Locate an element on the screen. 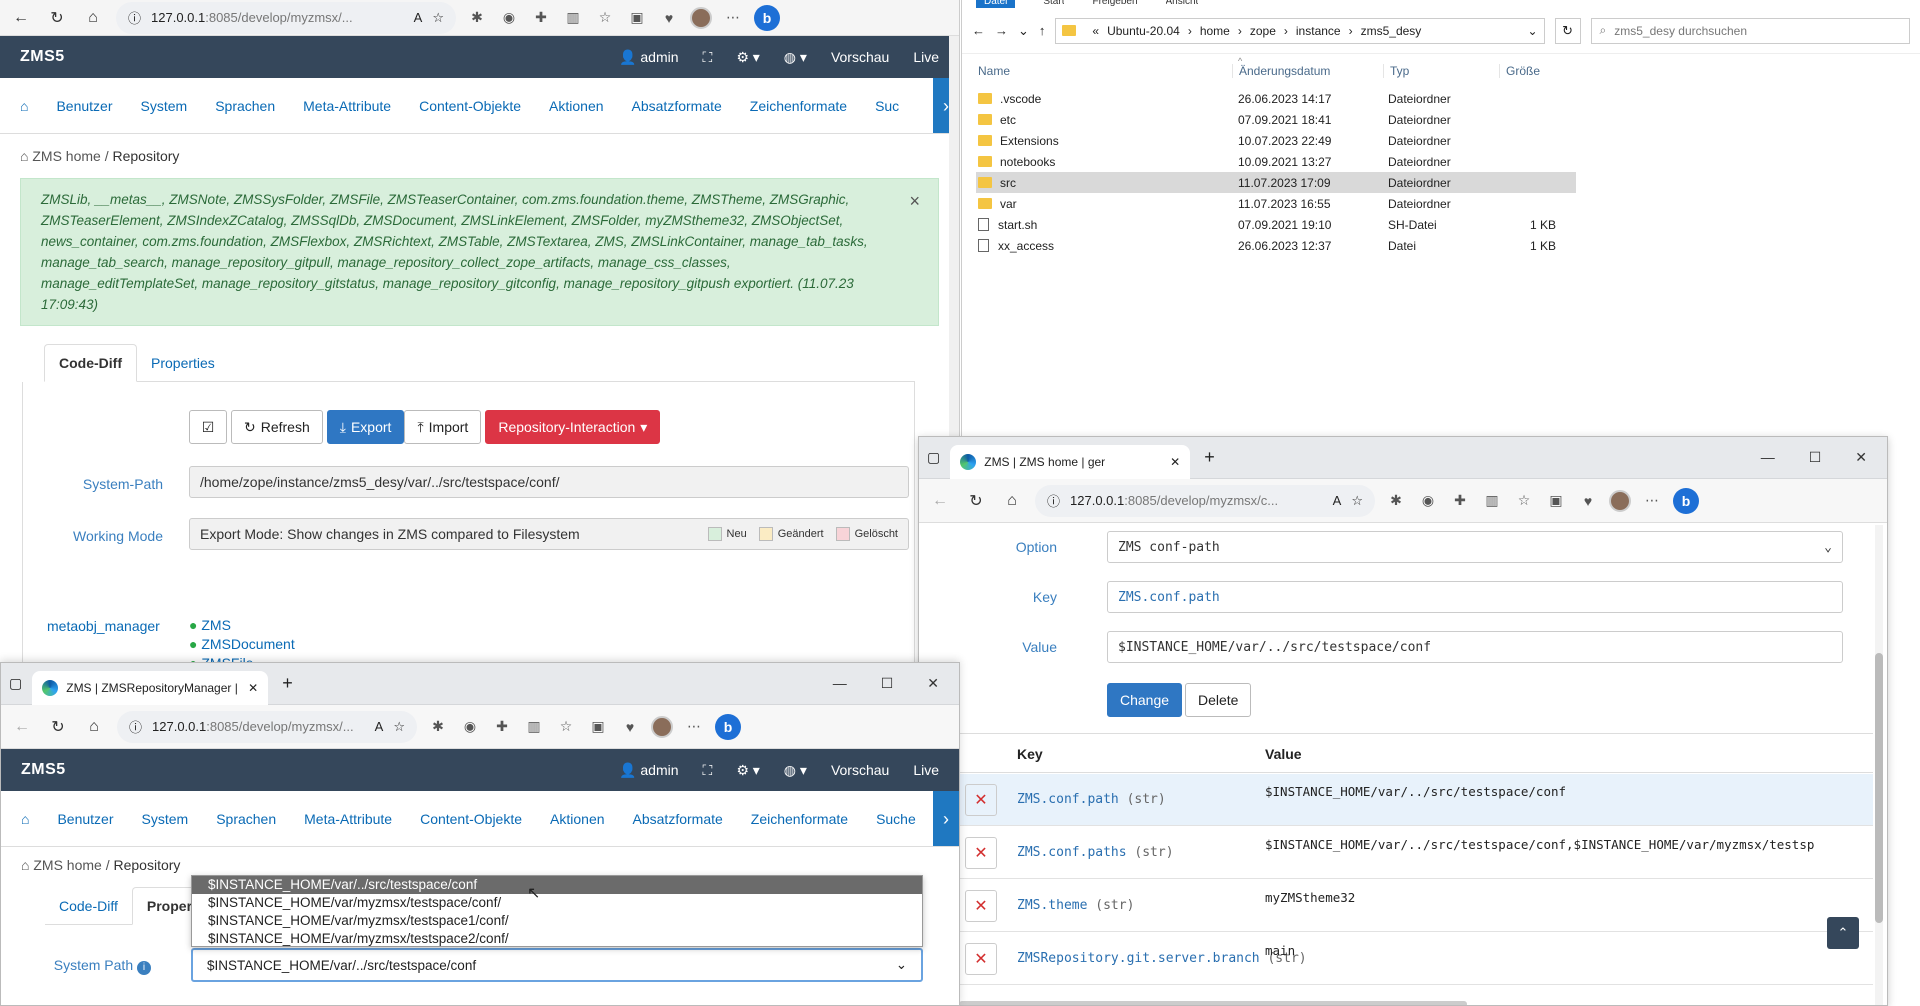 This screenshot has height=1006, width=1920. conf-horizontal-scrollbar is located at coordinates (1213, 1003).